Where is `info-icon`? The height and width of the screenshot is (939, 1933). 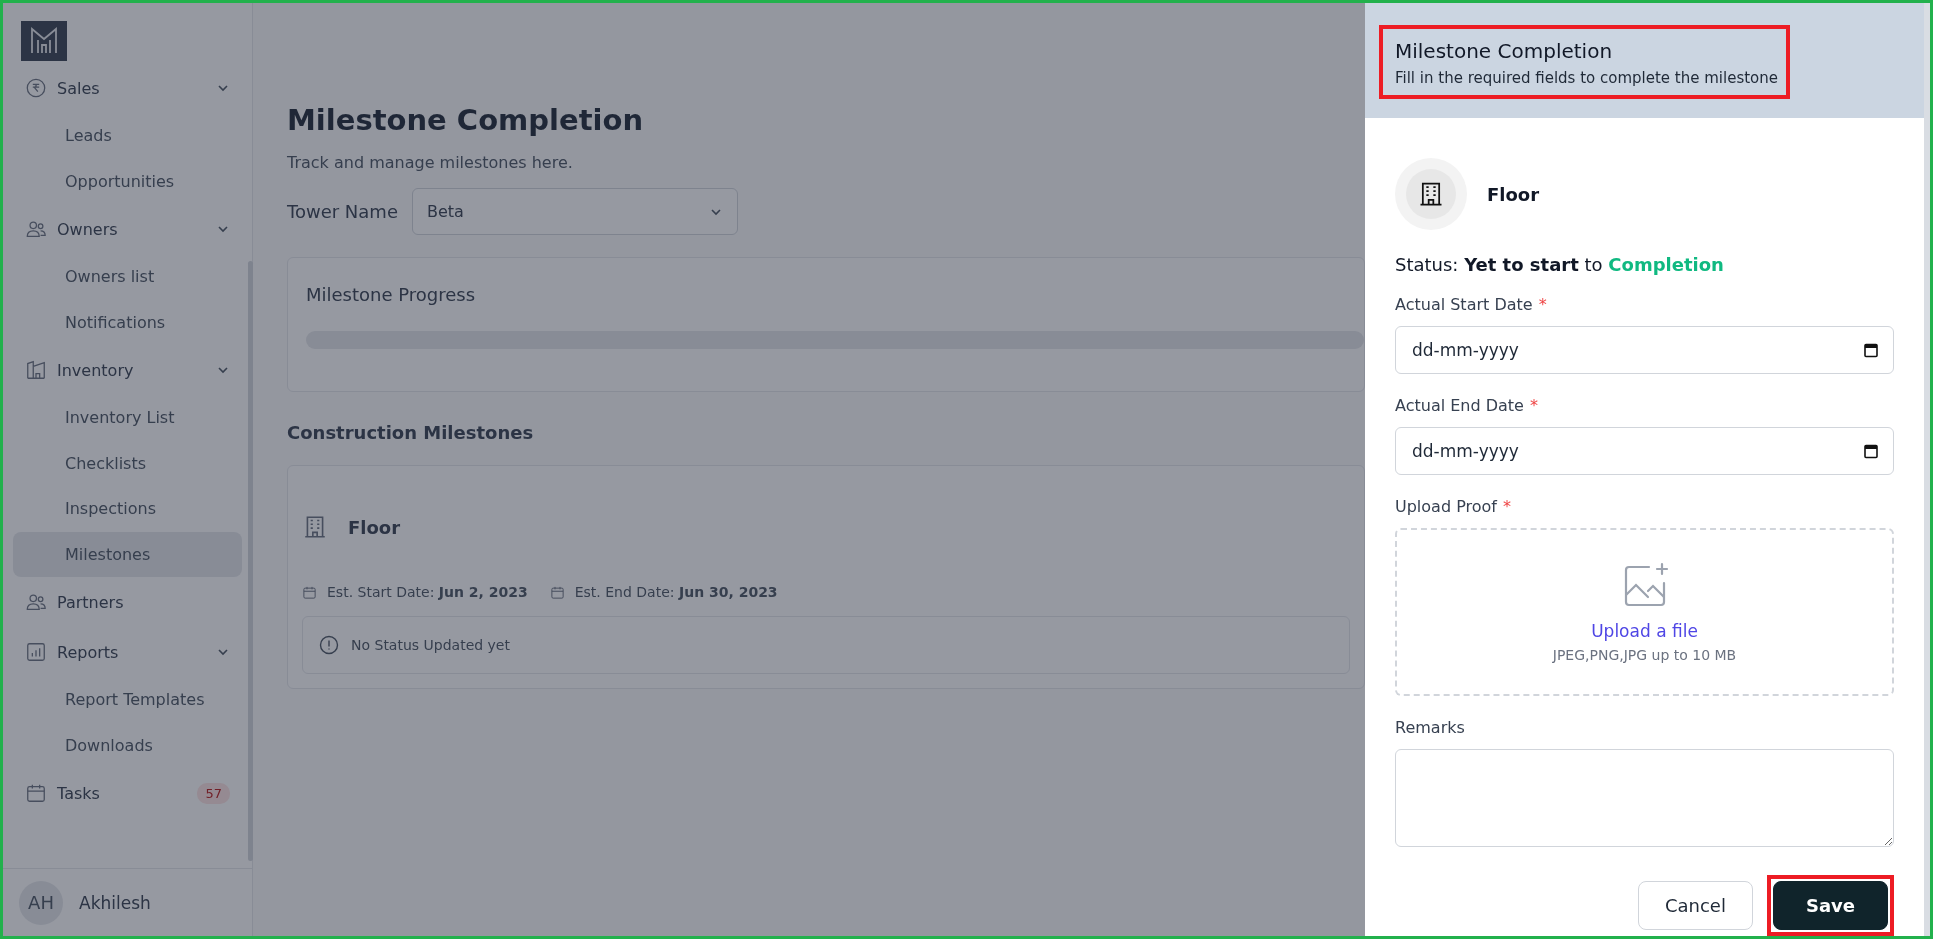
info-icon is located at coordinates (329, 645).